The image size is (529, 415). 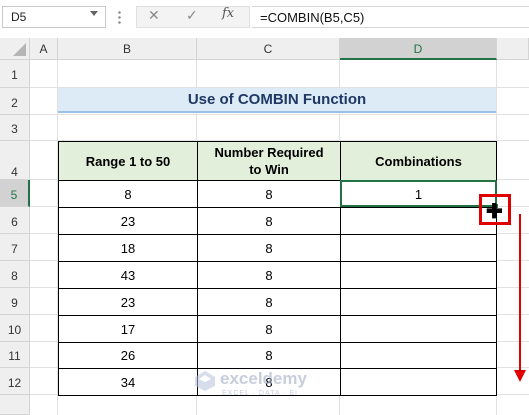 I want to click on gridline, so click(x=279, y=114).